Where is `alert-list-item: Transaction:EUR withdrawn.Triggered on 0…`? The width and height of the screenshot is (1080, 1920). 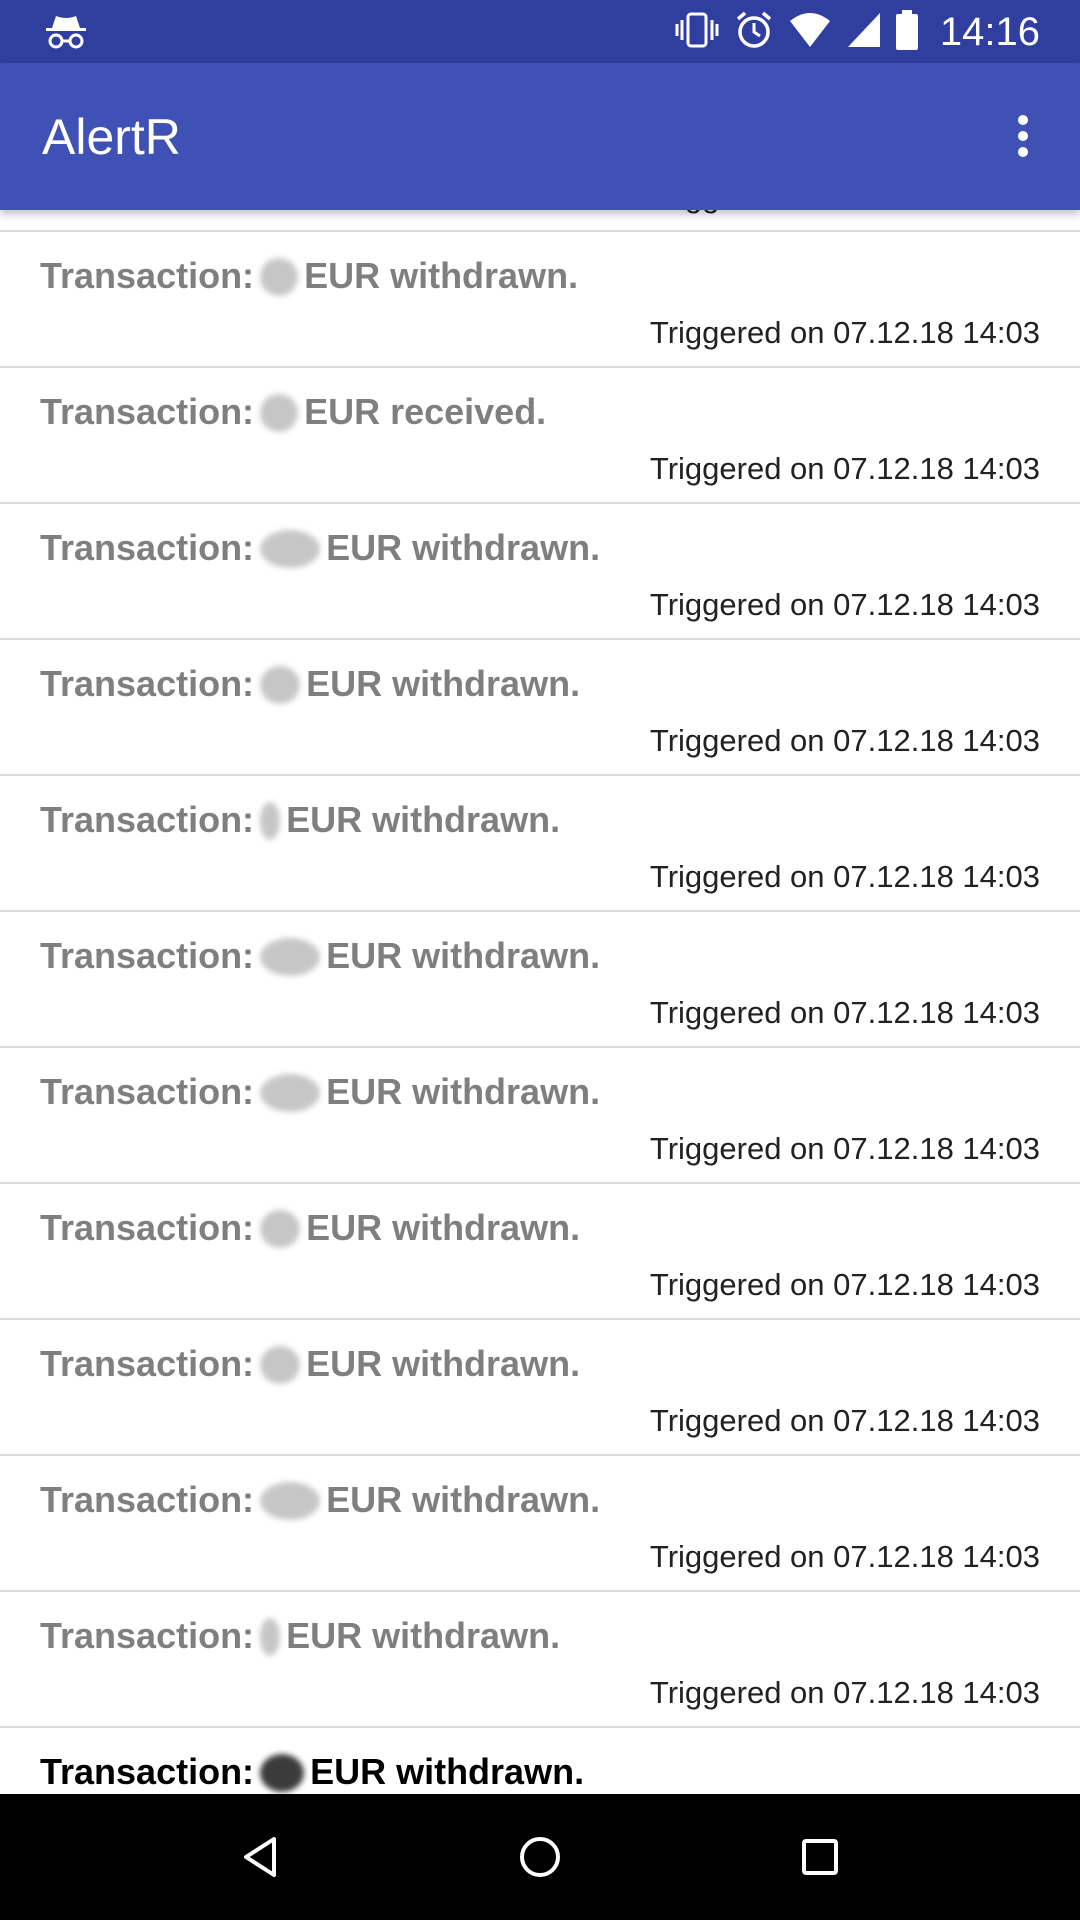 alert-list-item: Transaction:EUR withdrawn.Triggered on 0… is located at coordinates (540, 221).